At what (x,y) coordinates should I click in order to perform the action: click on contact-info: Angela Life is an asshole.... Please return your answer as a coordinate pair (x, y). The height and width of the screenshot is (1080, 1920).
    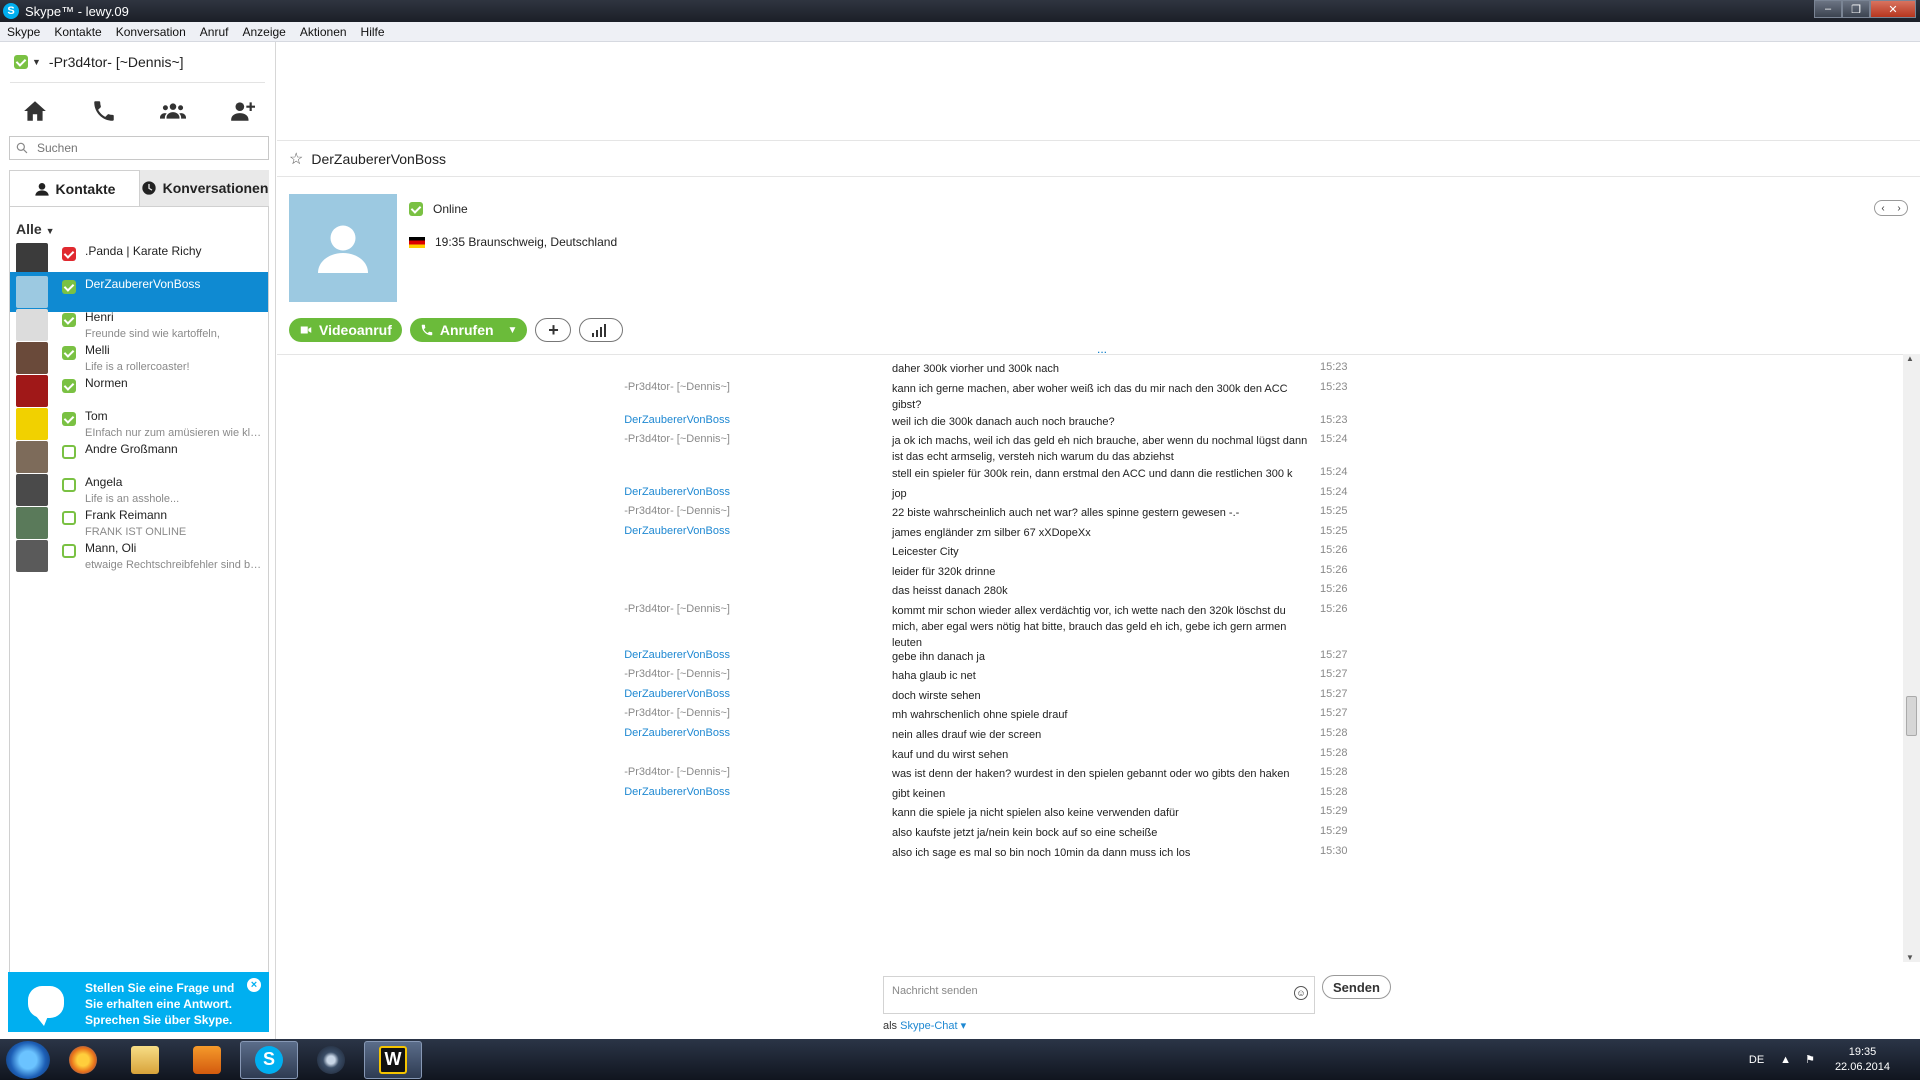
    Looking at the image, I should click on (174, 490).